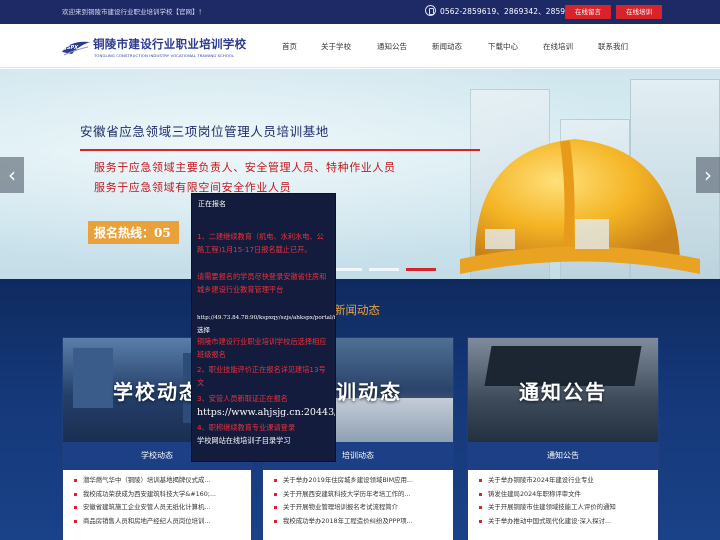  Describe the element at coordinates (510, 11) in the screenshot. I see `phone-numbers: 0562-2859619、2869342、2859199` at that location.